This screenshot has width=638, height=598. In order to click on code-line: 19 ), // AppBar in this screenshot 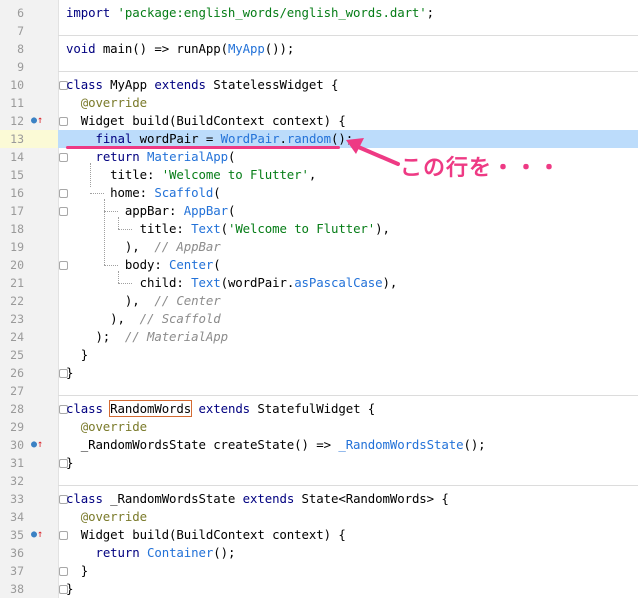, I will do `click(319, 247)`.